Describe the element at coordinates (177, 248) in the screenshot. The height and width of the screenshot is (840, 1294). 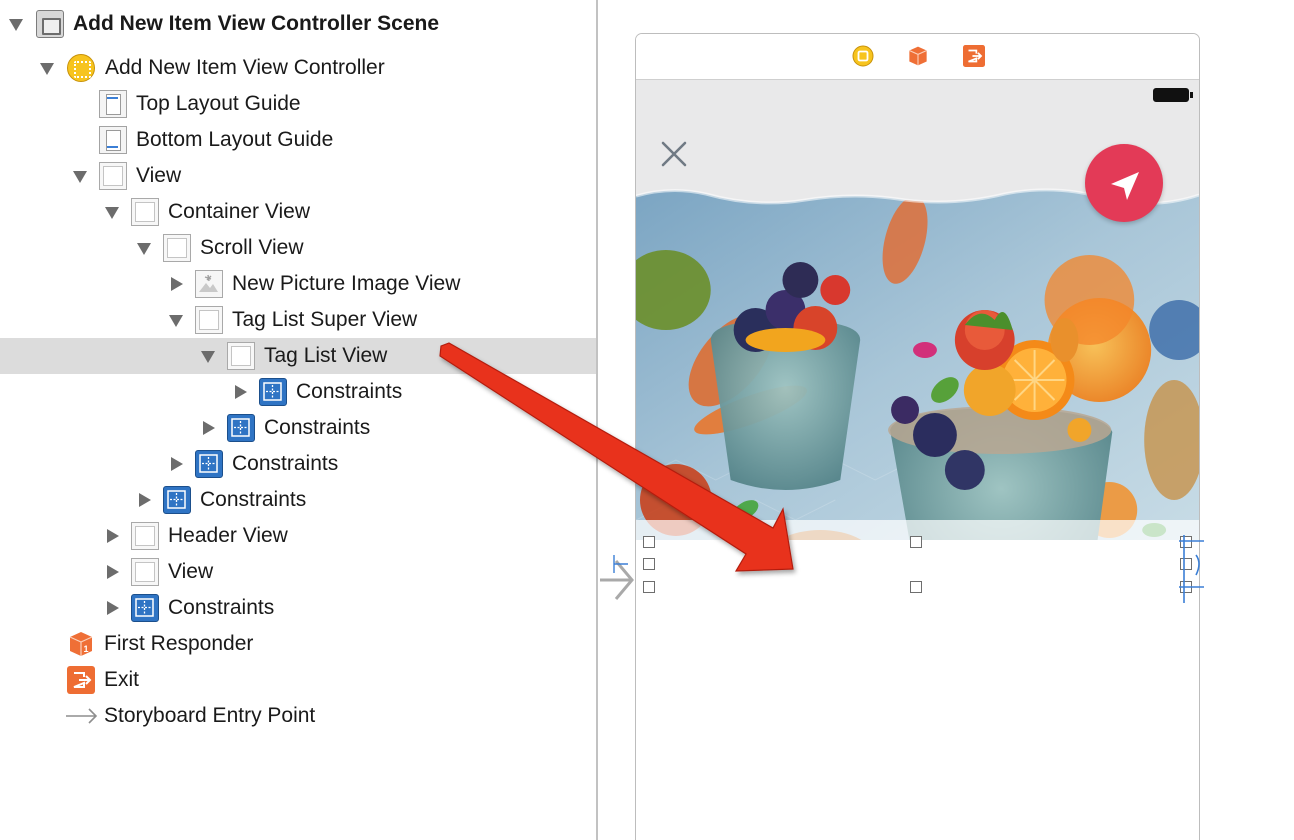
I see `scroll-view-icon` at that location.